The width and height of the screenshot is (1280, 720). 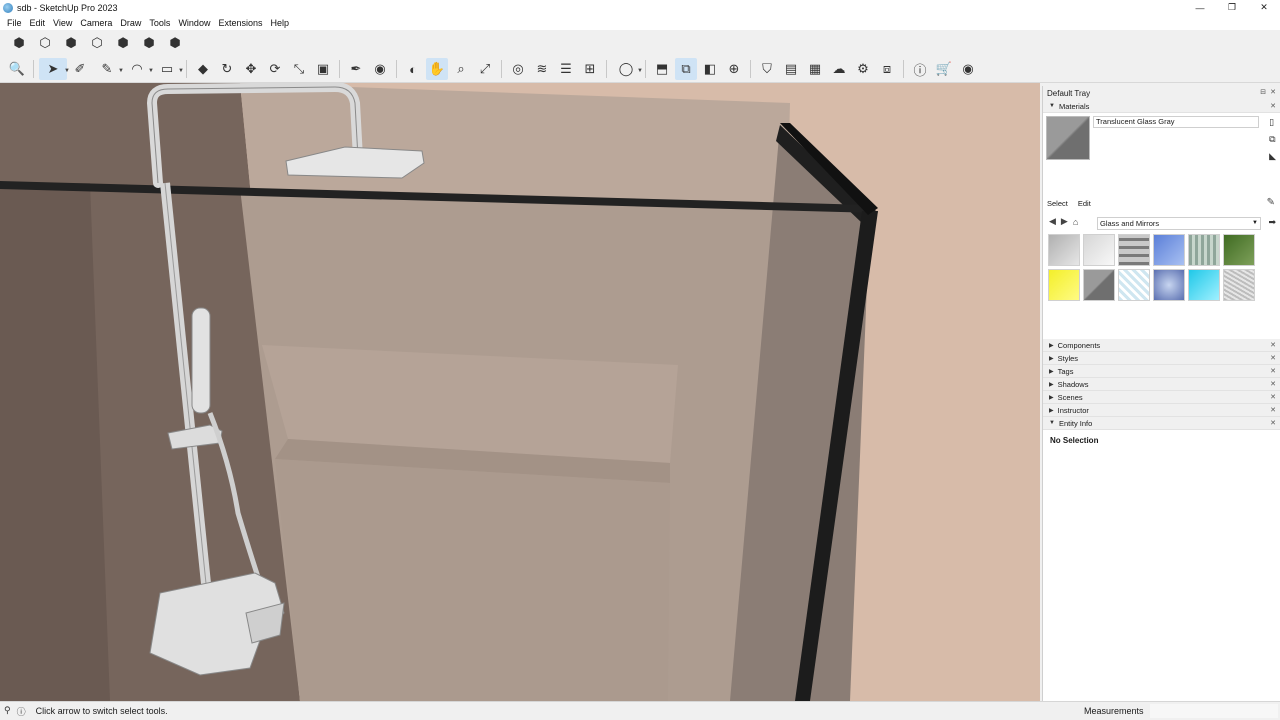 I want to click on measurements-input, so click(x=1214, y=711).